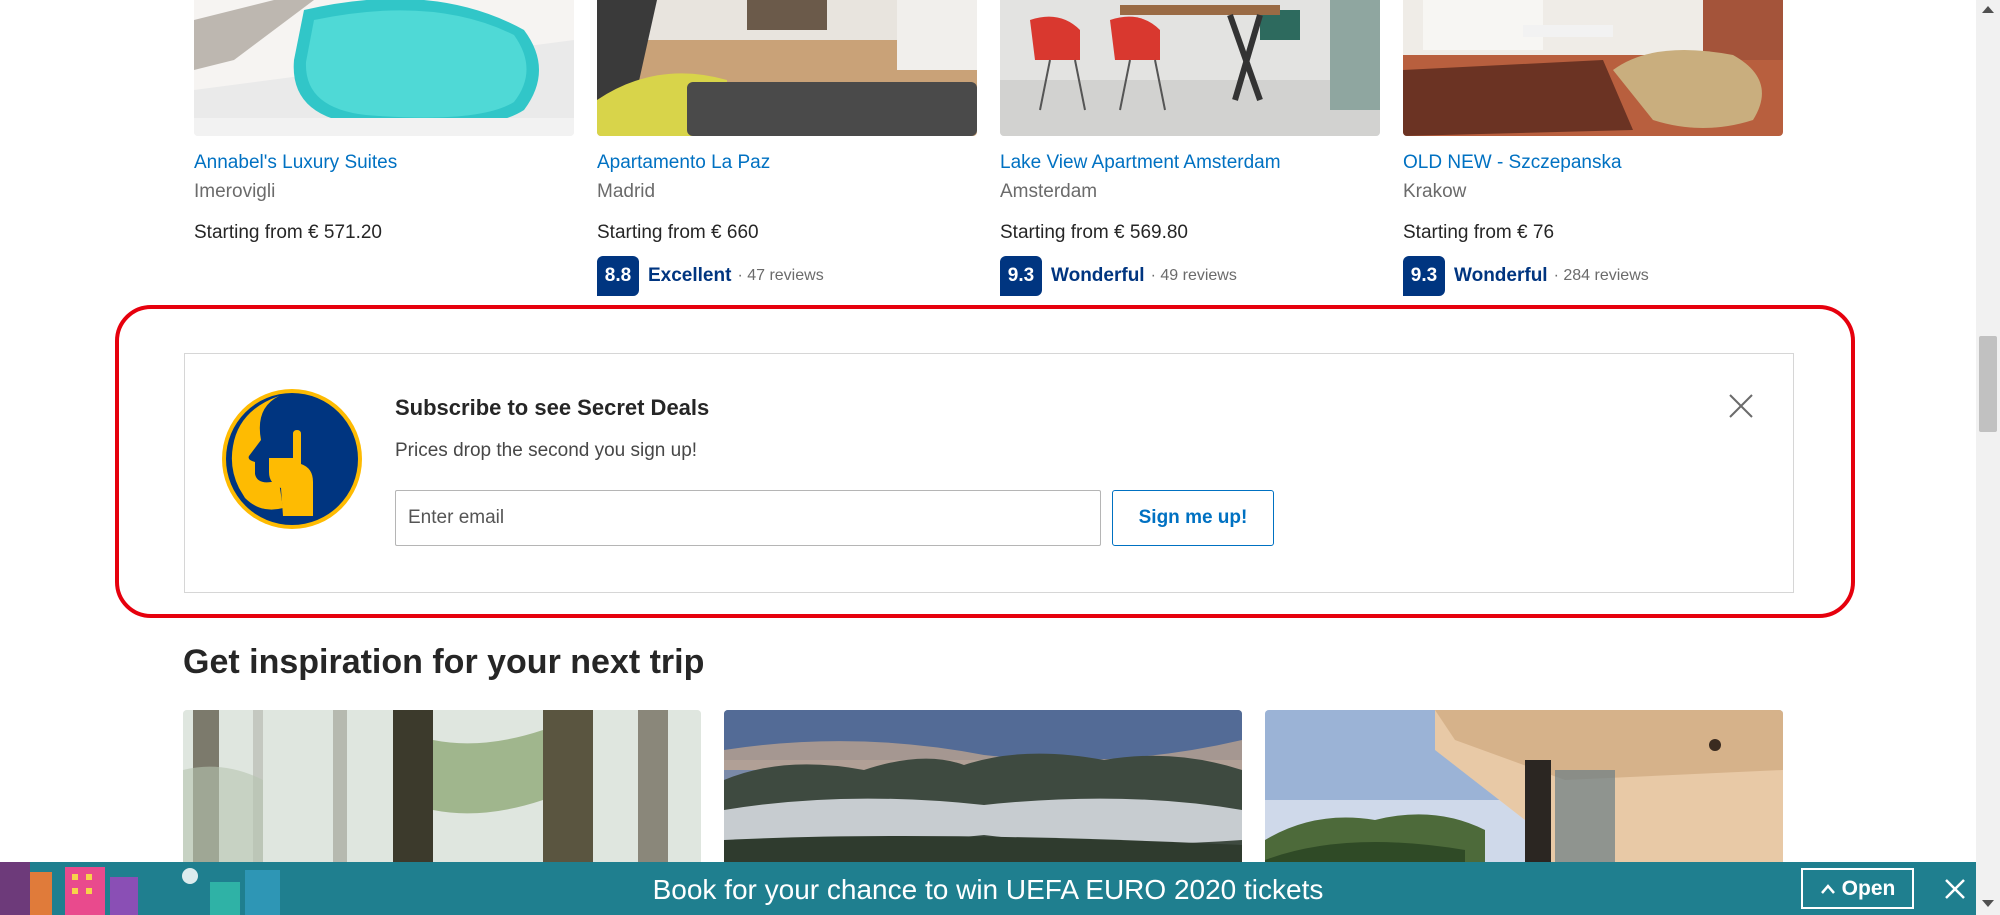 The height and width of the screenshot is (915, 2000). What do you see at coordinates (626, 191) in the screenshot?
I see `property-city: Madrid` at bounding box center [626, 191].